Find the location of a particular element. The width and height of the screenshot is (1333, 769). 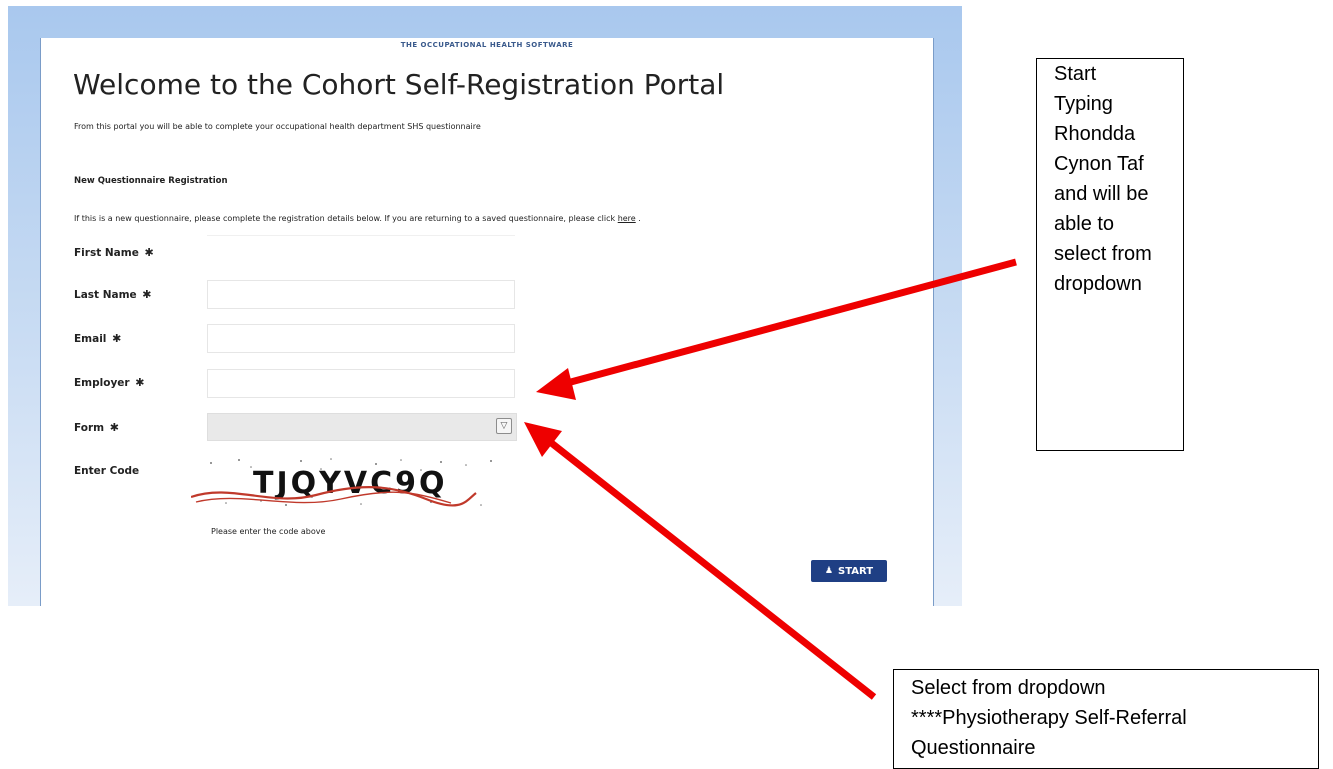

callout-line: select from is located at coordinates (1103, 254).